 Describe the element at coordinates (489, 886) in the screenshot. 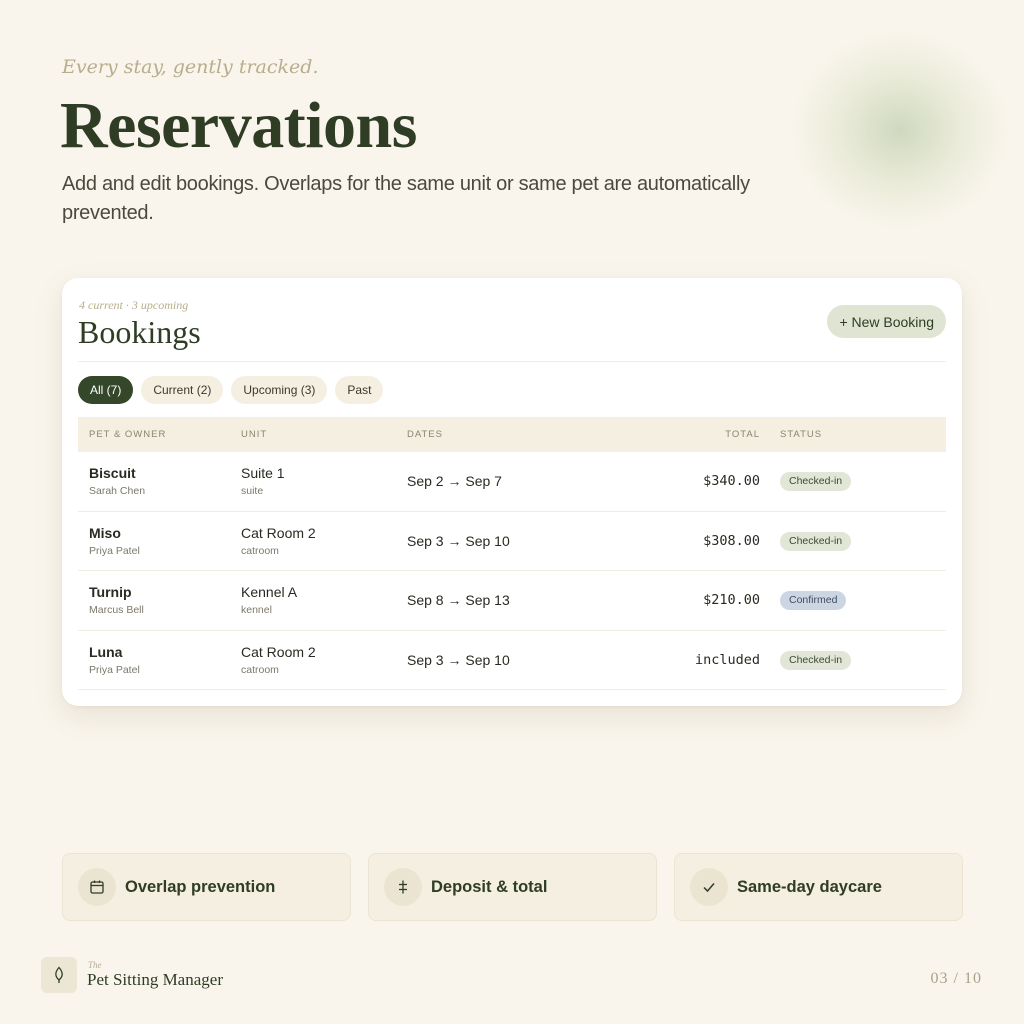

I see `feature-label: Deposit & total` at that location.